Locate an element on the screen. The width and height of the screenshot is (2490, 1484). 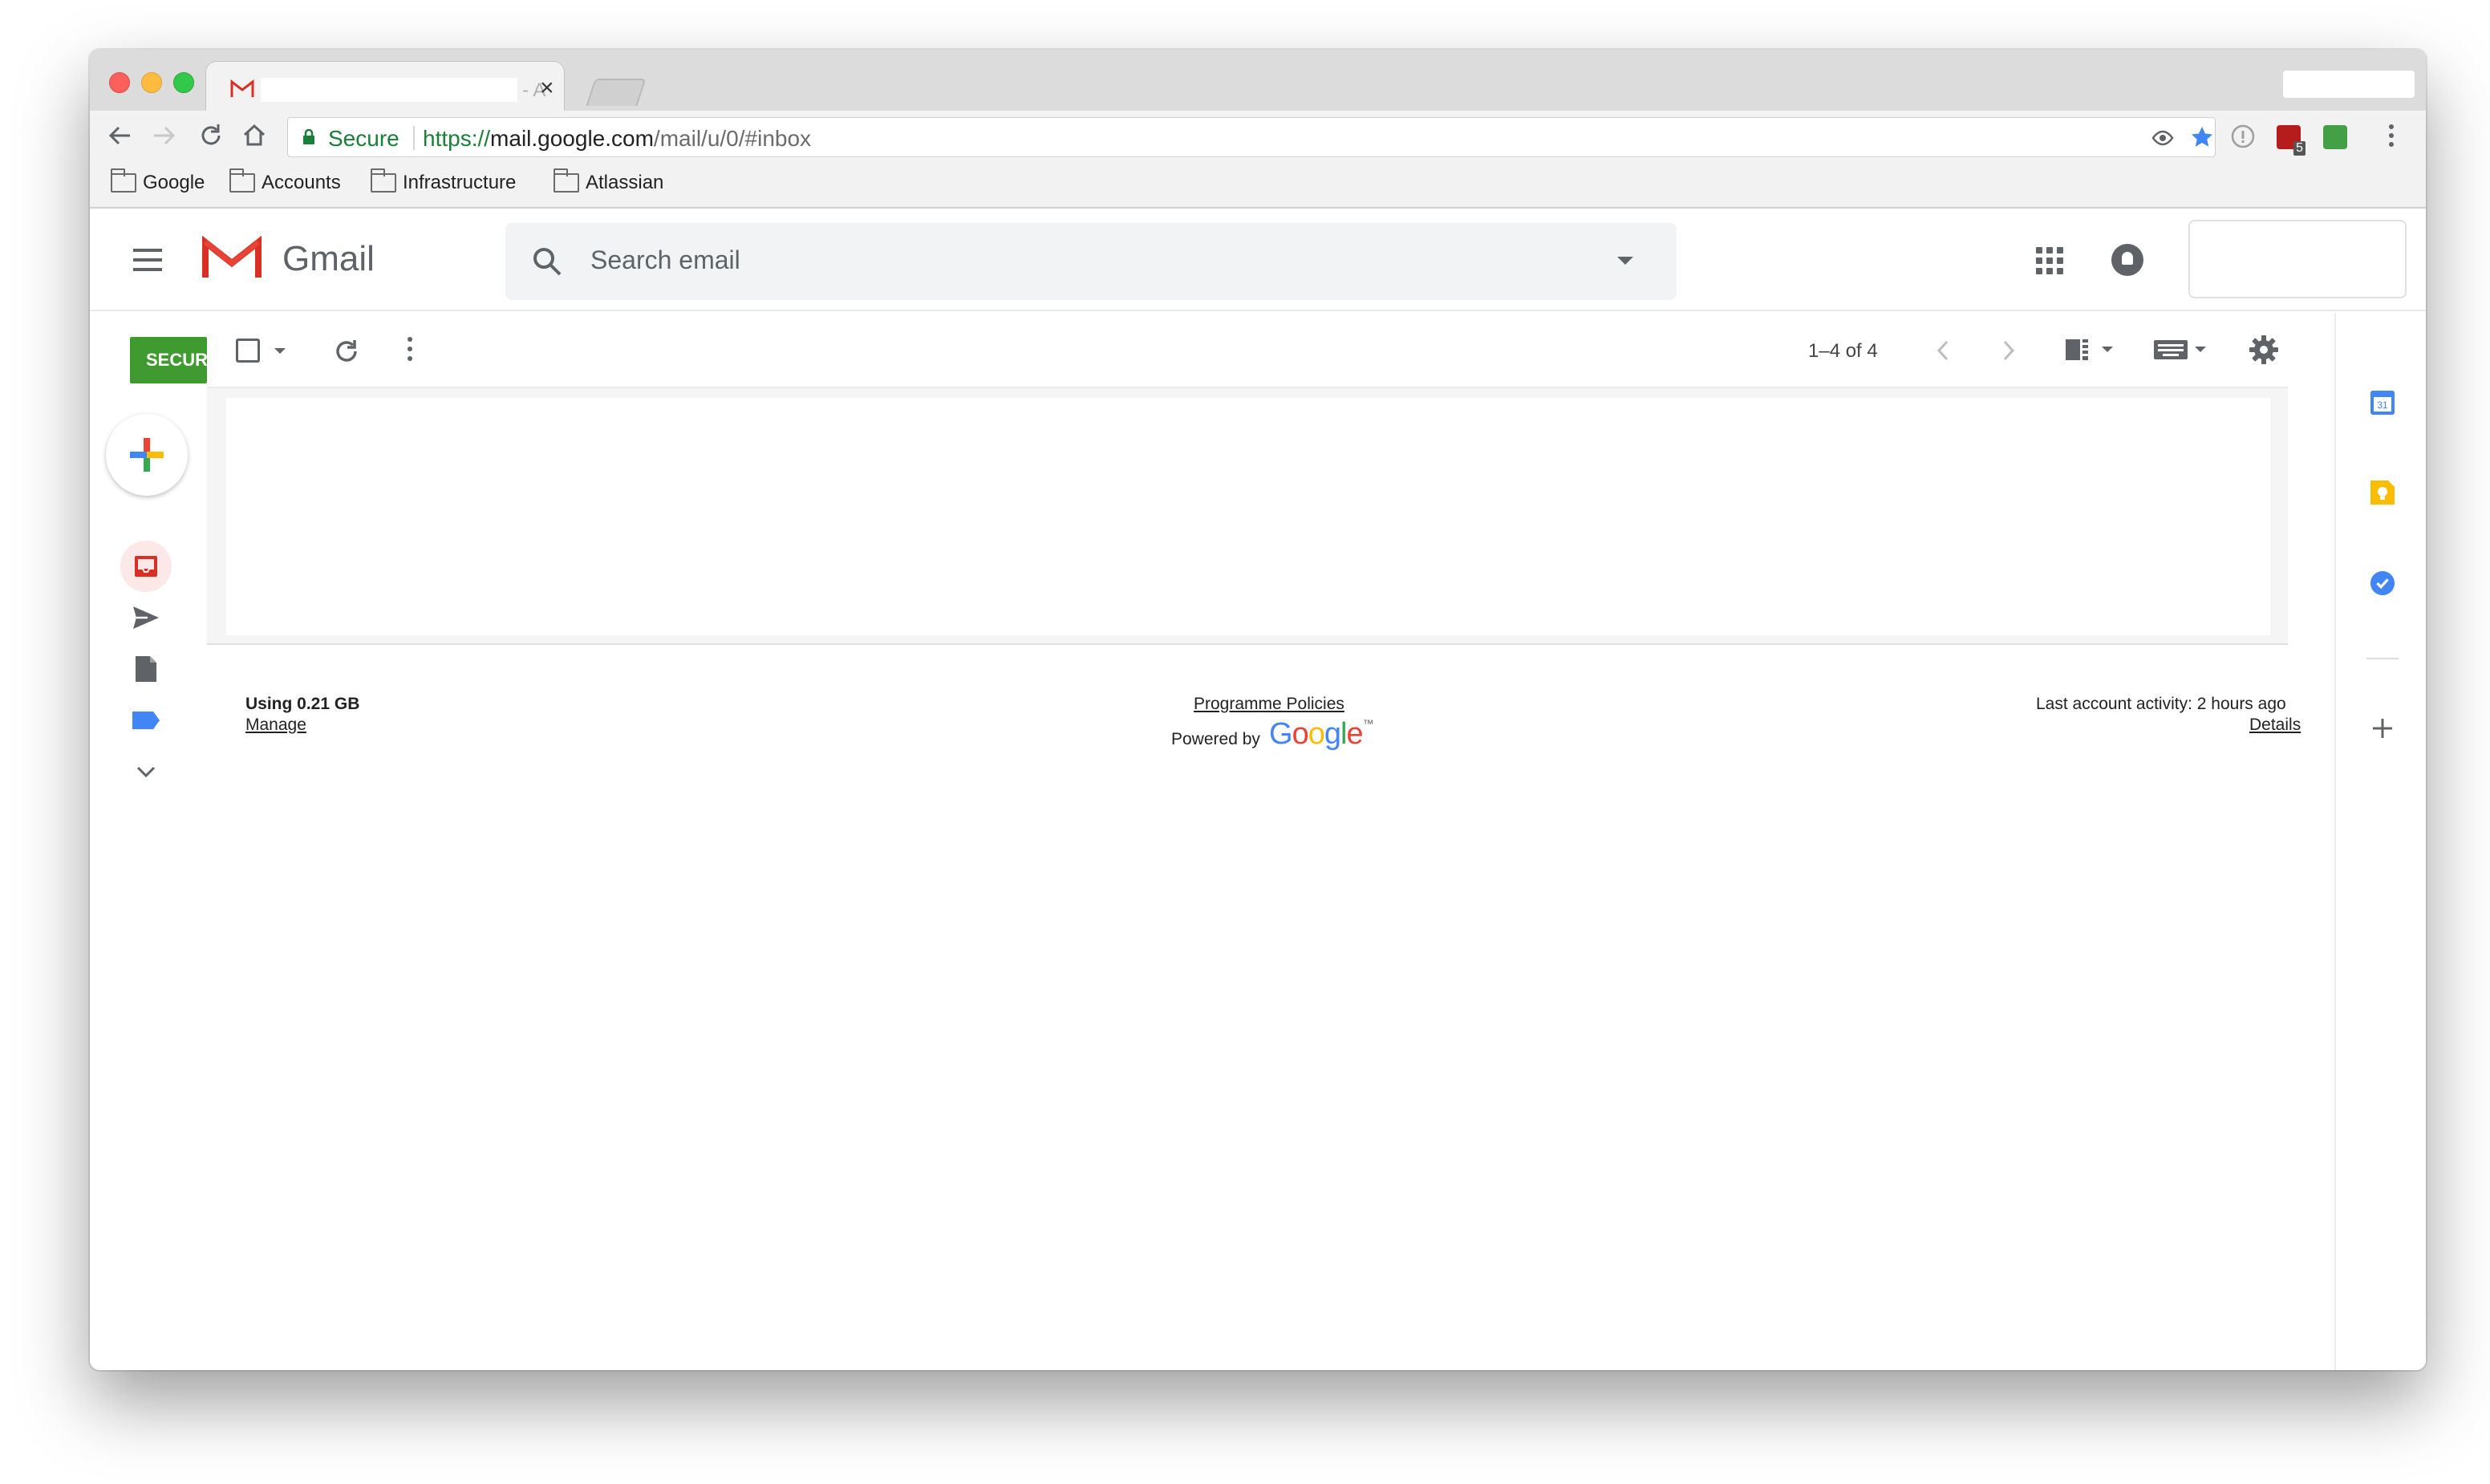
search-icon is located at coordinates (547, 261).